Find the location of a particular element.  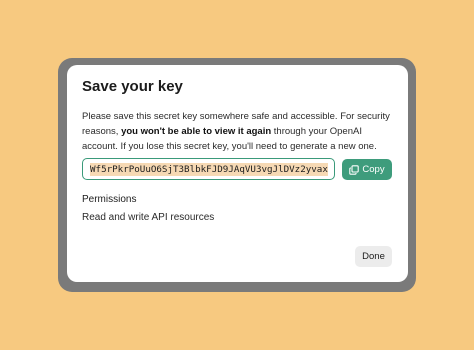

copy-label: Copy is located at coordinates (373, 169).